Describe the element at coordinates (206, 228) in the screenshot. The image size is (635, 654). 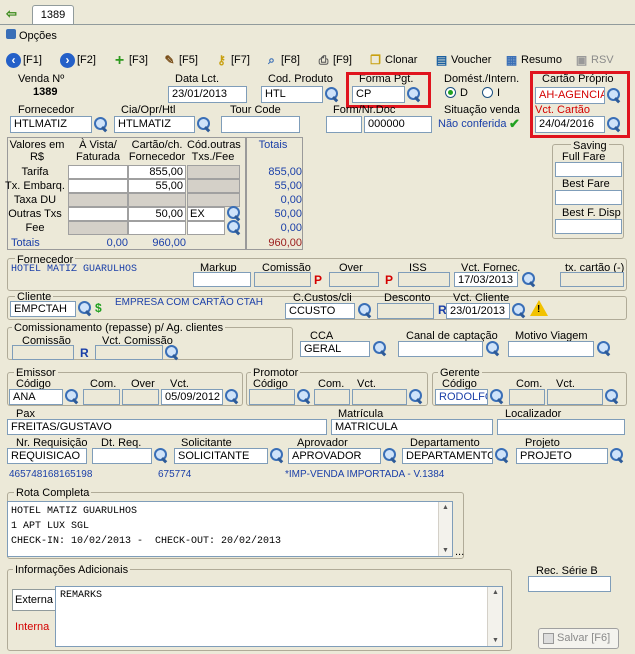
I see `fee-cod` at that location.